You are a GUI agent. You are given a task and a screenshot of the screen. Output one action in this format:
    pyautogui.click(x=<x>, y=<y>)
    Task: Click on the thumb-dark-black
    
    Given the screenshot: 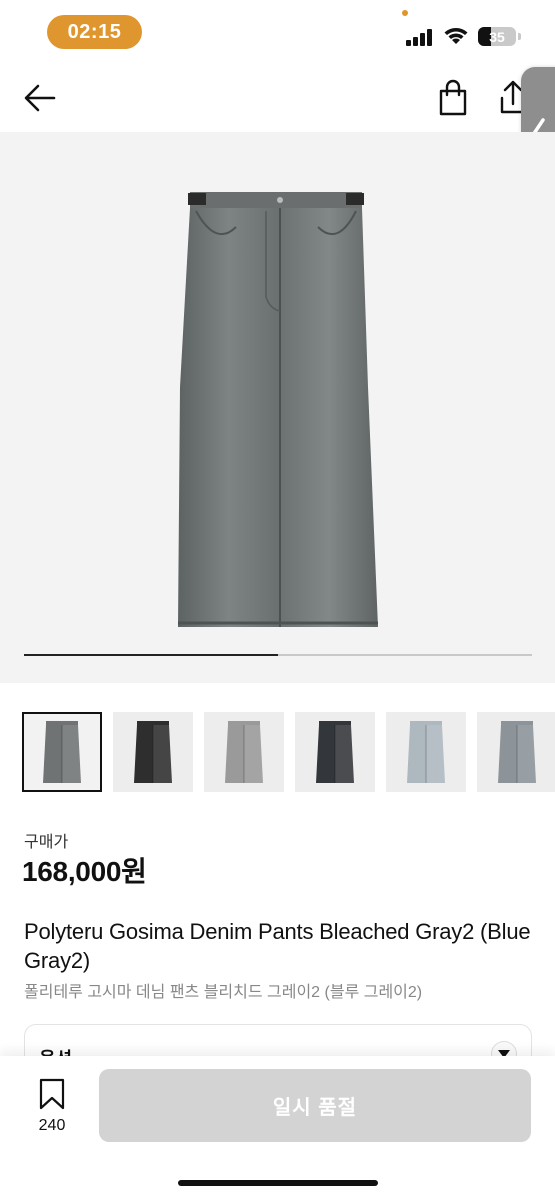 What is the action you would take?
    pyautogui.click(x=335, y=752)
    